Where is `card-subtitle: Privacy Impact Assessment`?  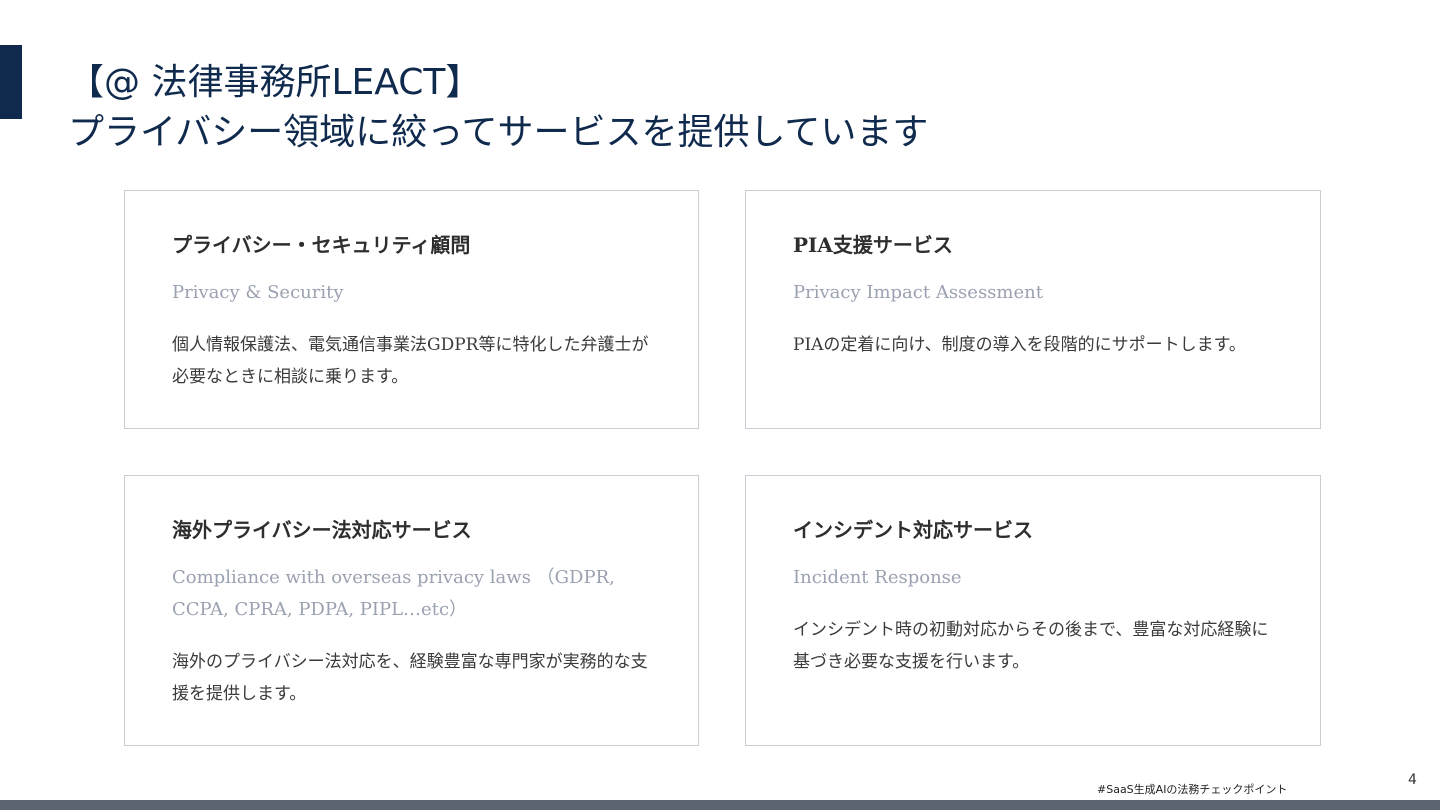
card-subtitle: Privacy Impact Assessment is located at coordinates (918, 292).